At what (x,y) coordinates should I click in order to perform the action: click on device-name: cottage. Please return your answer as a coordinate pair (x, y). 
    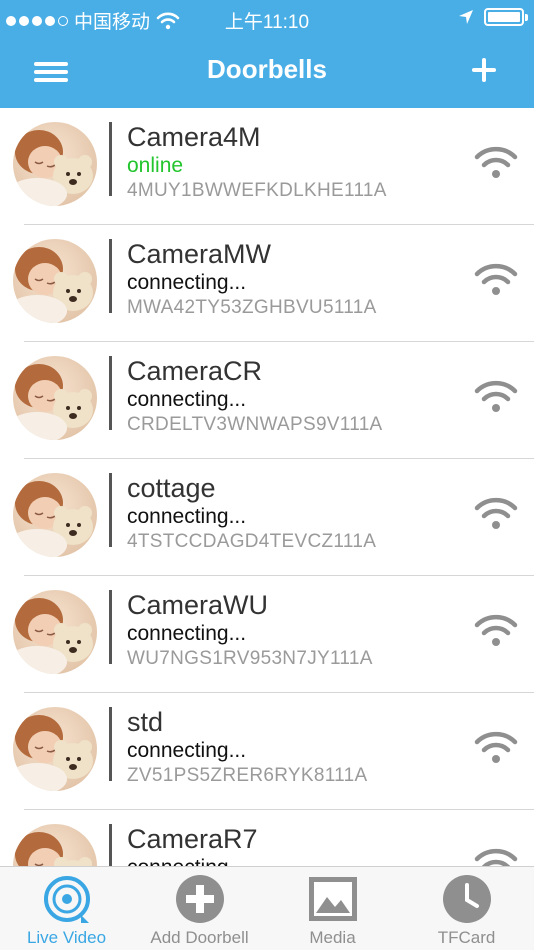
    Looking at the image, I should click on (171, 488).